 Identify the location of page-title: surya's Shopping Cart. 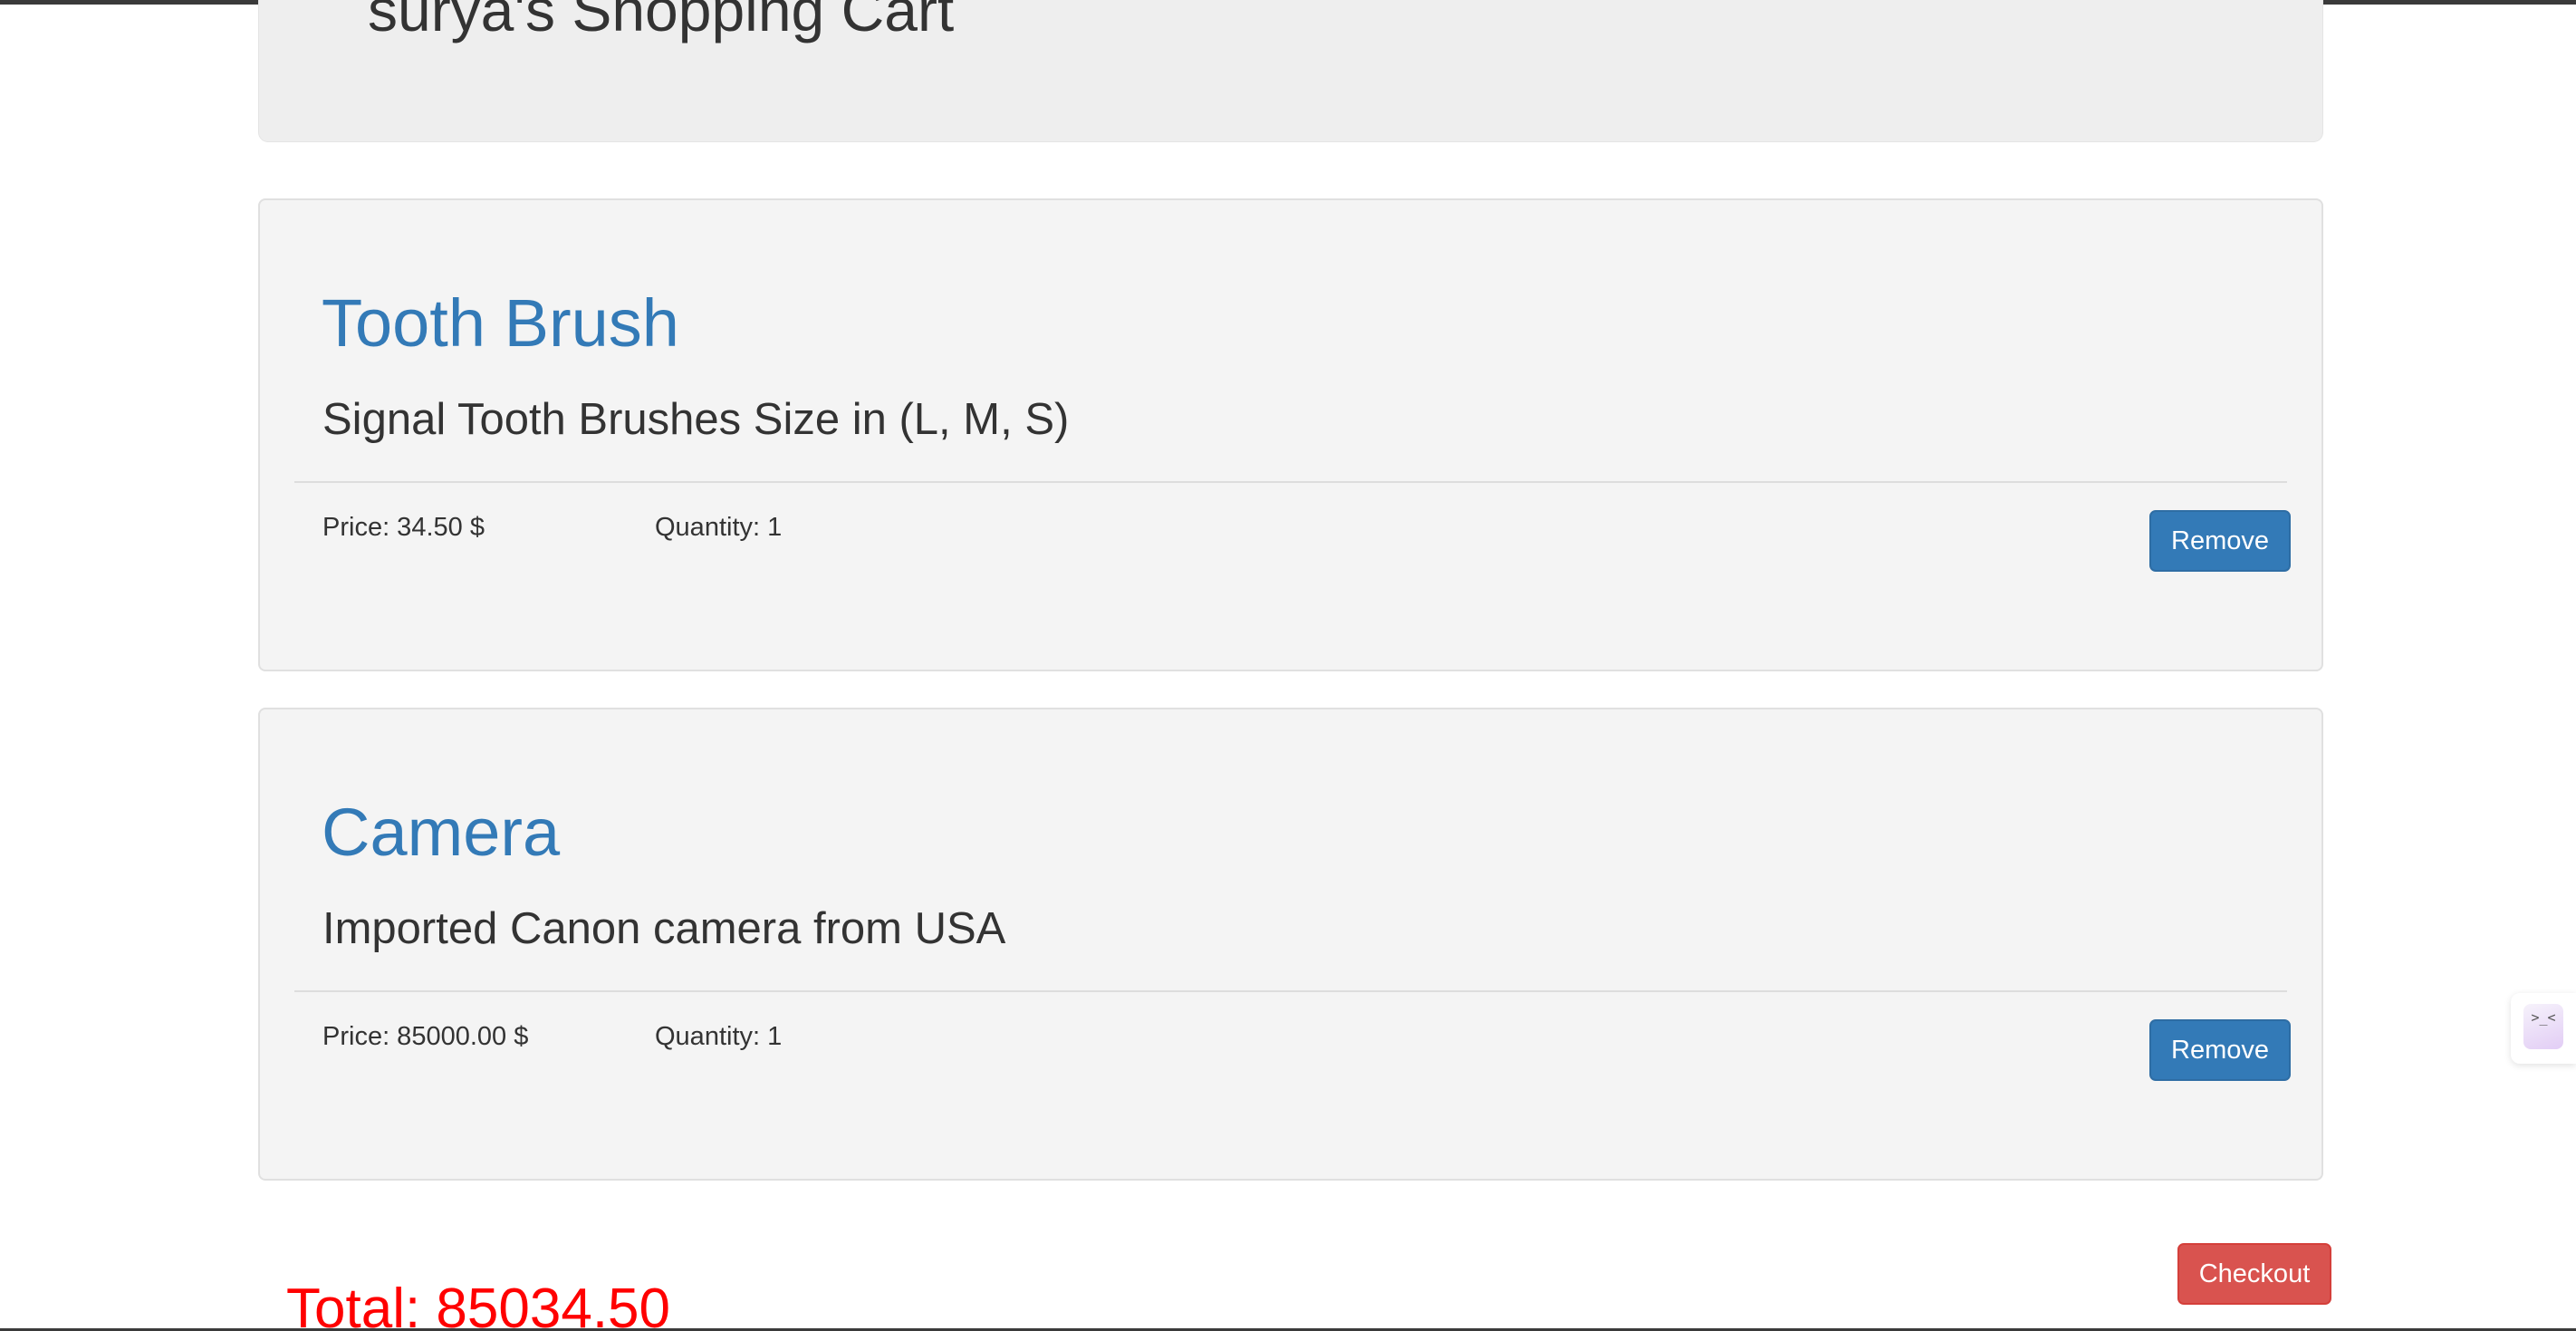
(661, 21).